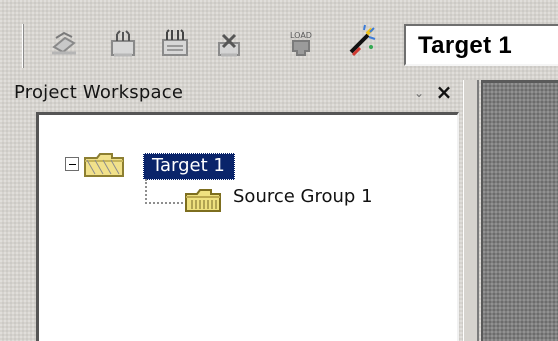 This screenshot has width=558, height=341. What do you see at coordinates (203, 200) in the screenshot?
I see `source-group-folder-icon` at bounding box center [203, 200].